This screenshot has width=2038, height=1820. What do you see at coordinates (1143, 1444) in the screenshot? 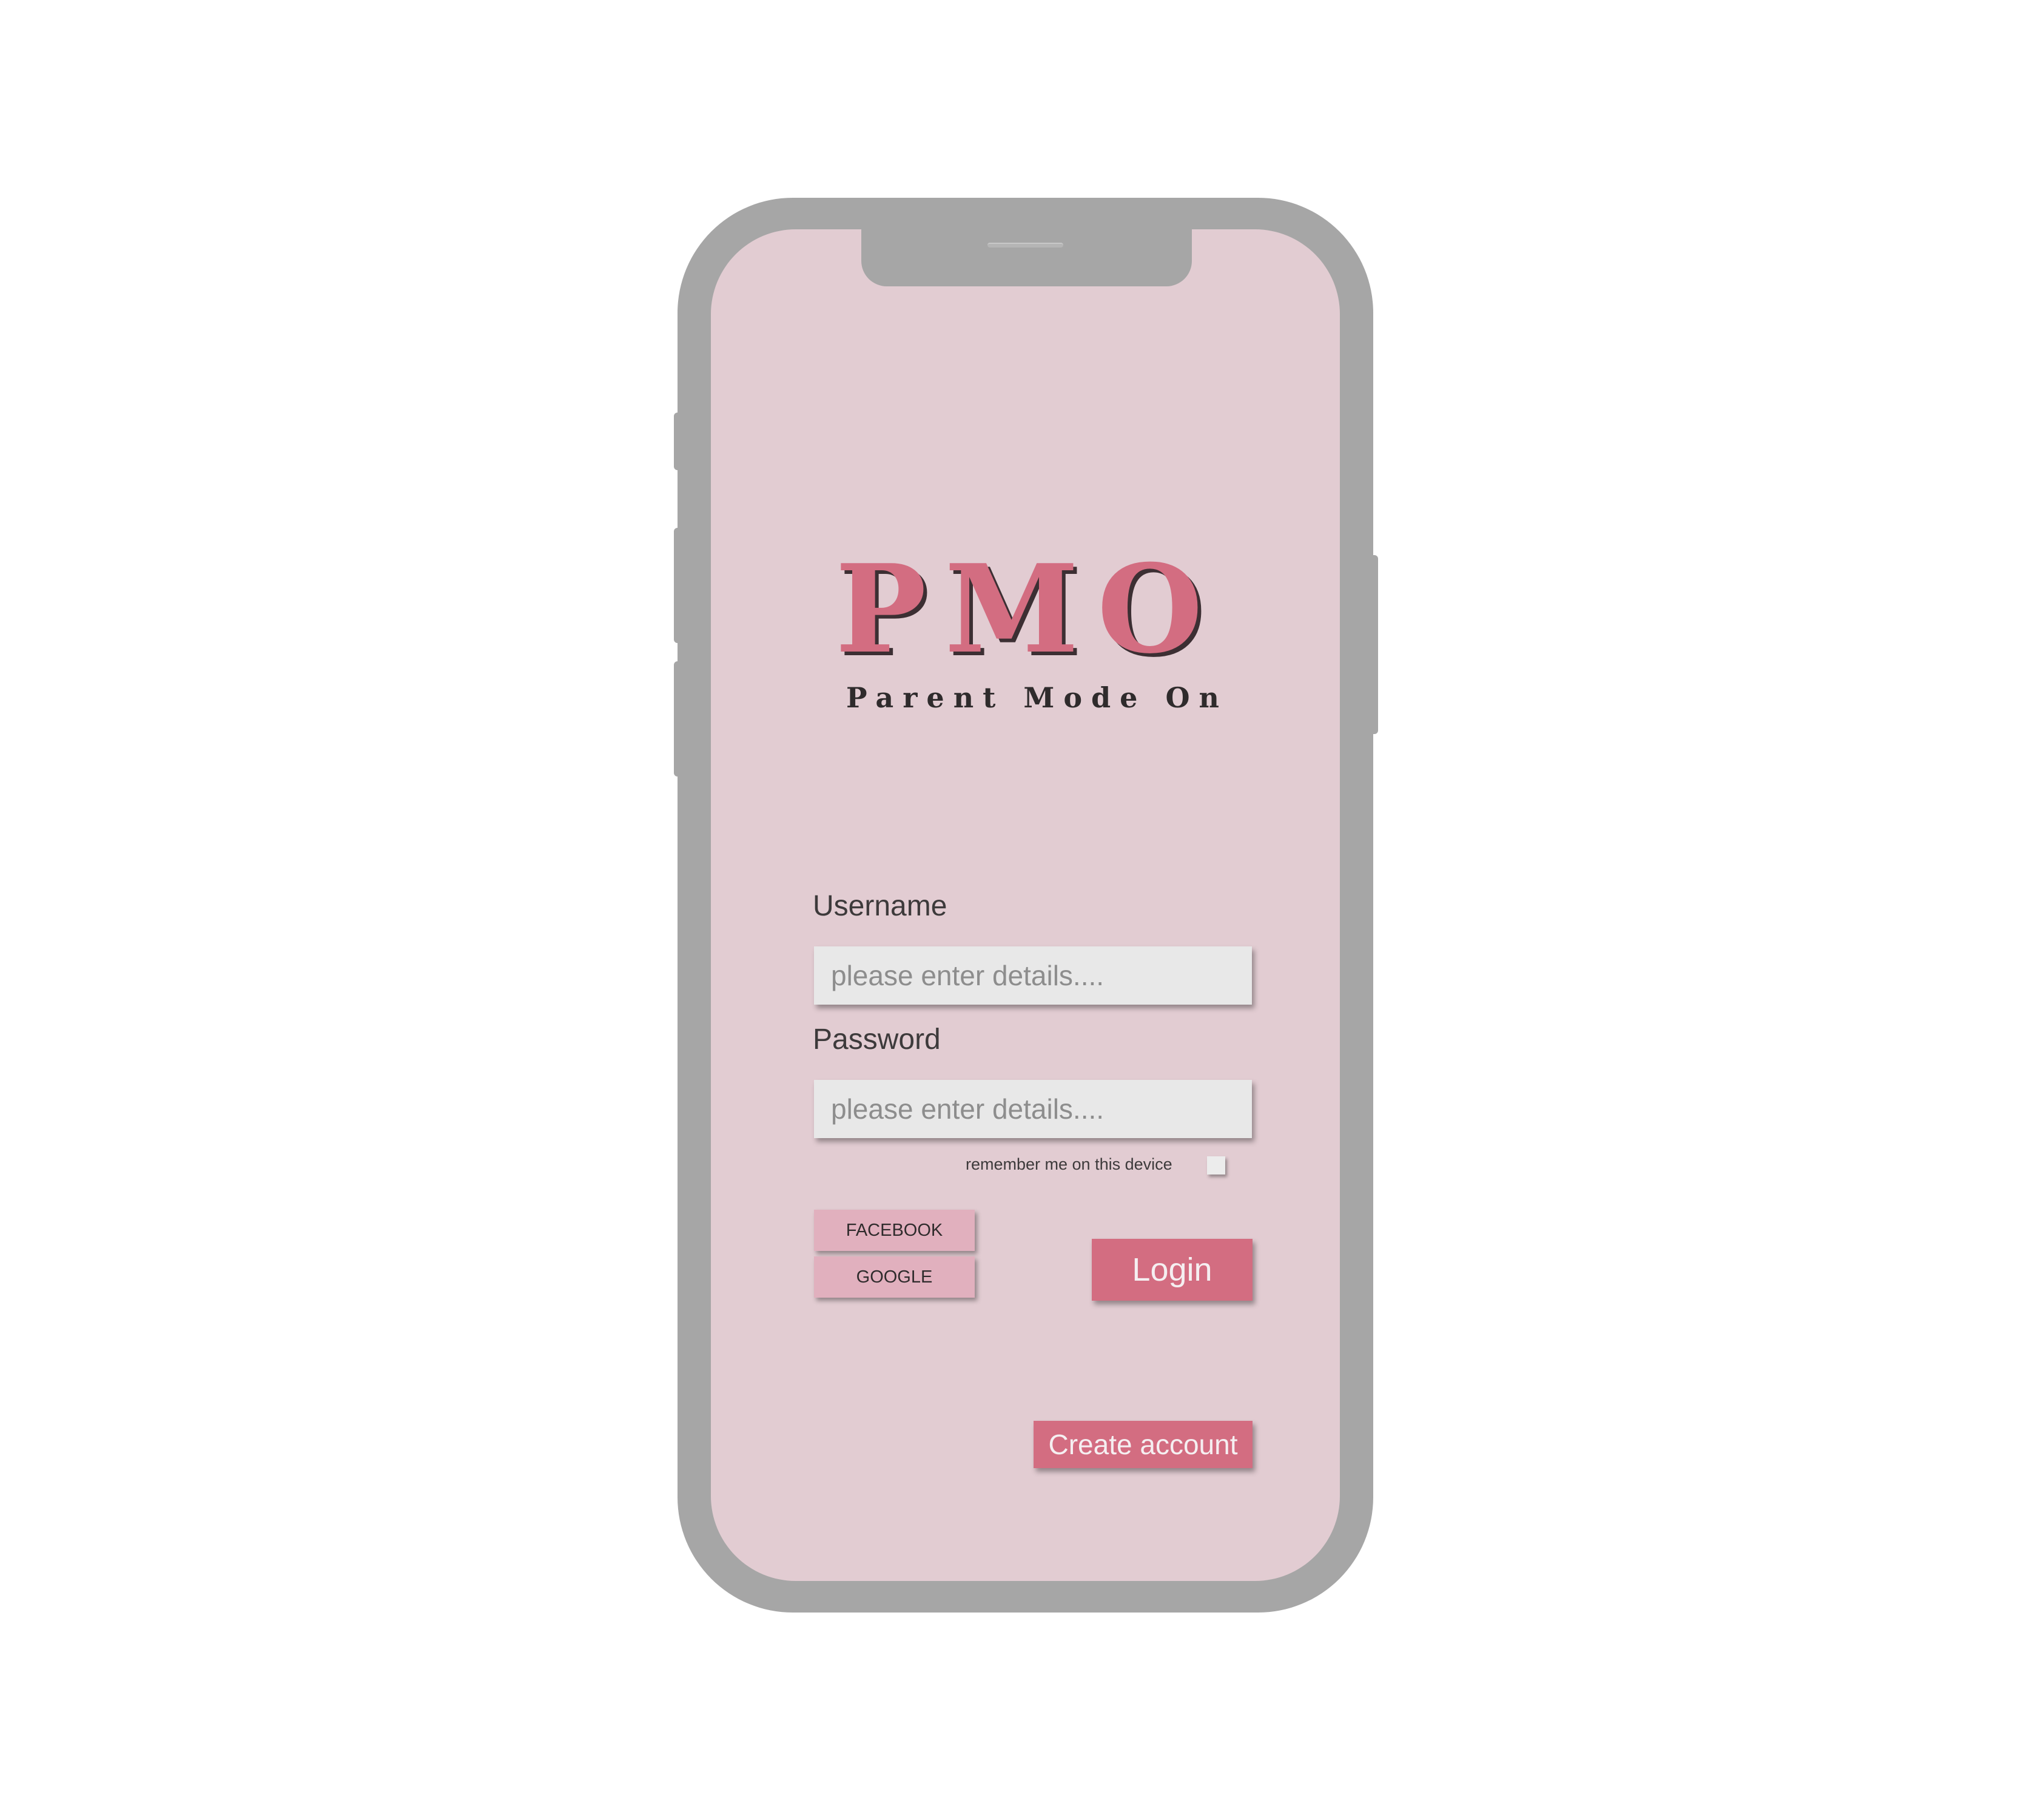
I see `create-account-button: Create account` at bounding box center [1143, 1444].